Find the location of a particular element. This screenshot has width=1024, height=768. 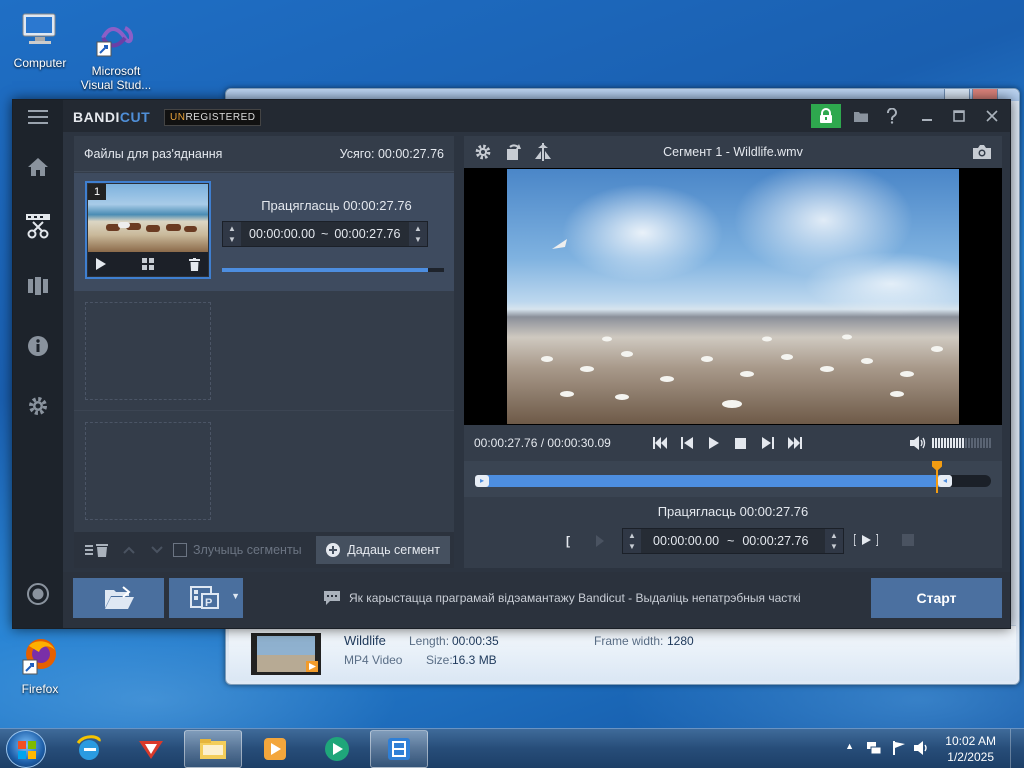

close-button is located at coordinates (992, 116).